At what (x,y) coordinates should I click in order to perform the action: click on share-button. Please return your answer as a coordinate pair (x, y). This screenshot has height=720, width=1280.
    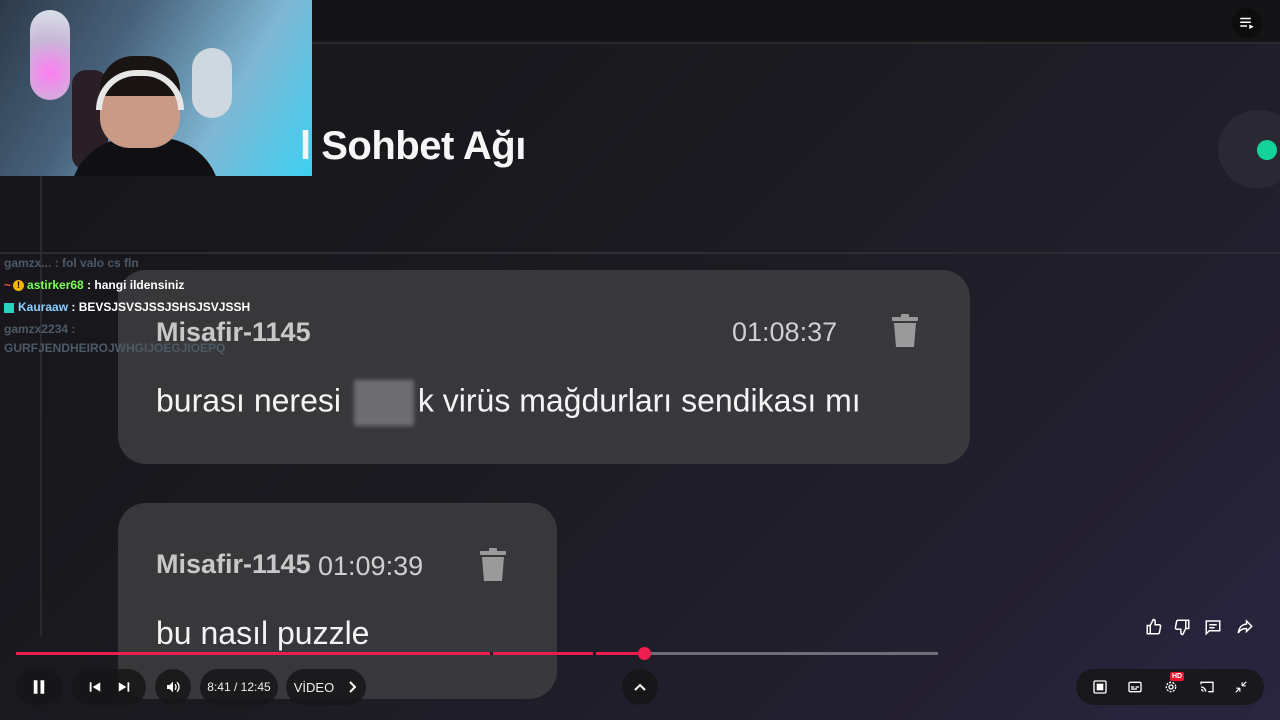
    Looking at the image, I should click on (1245, 627).